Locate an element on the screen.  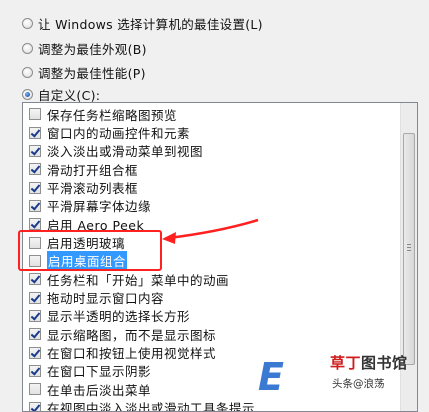
logo-brand-black: 图书馆 is located at coordinates (384, 363).